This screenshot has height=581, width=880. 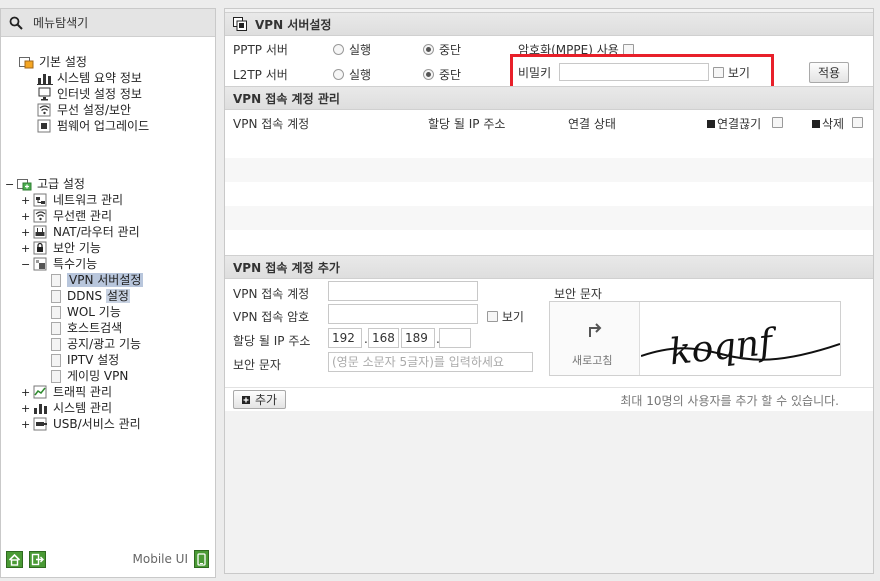 I want to click on captcha-image: koqnf, so click(x=740, y=338).